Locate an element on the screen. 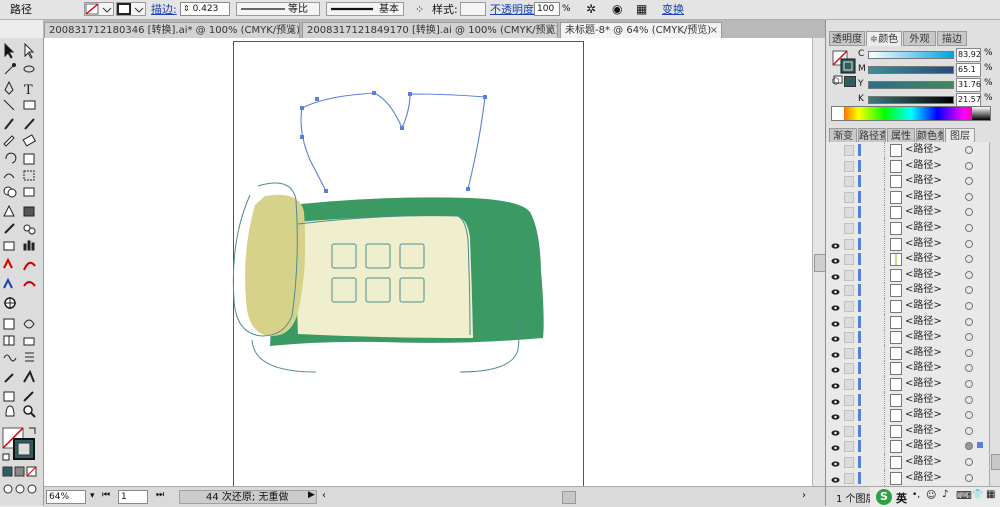  mic-icon: ♪ is located at coordinates (945, 494).